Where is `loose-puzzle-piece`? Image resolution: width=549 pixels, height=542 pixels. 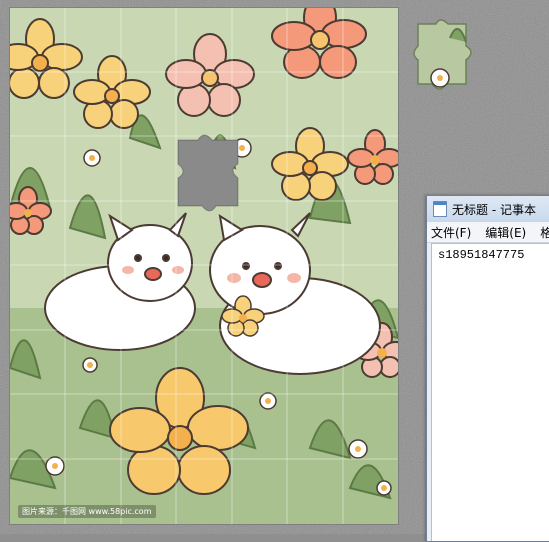
loose-puzzle-piece is located at coordinates (450, 63).